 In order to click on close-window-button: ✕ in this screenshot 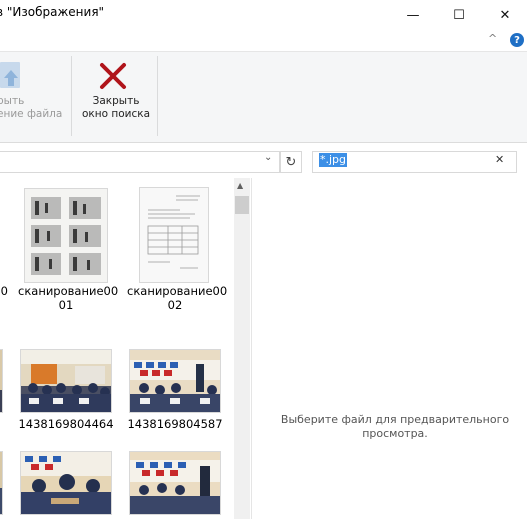, I will do `click(504, 15)`.